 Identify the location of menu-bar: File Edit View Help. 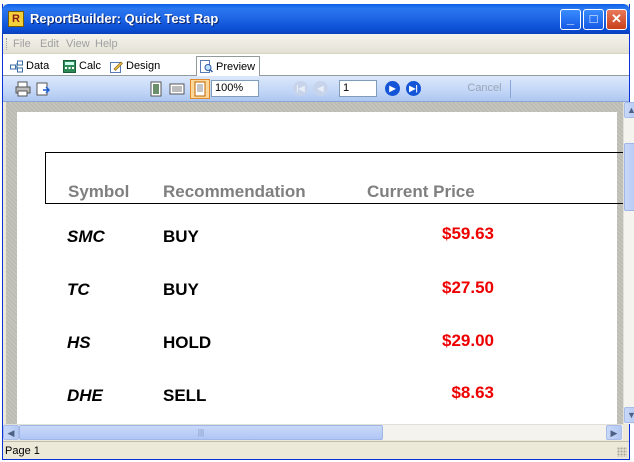
(316, 44).